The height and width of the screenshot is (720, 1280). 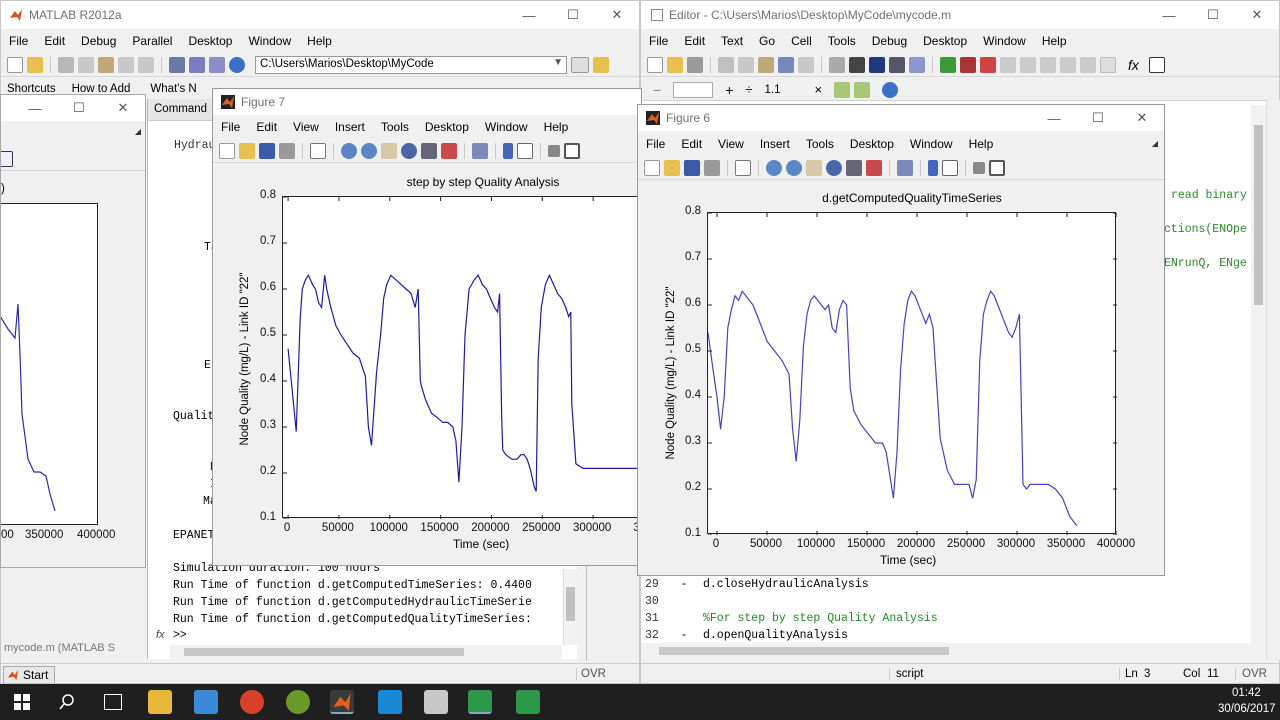 What do you see at coordinates (658, 41) in the screenshot?
I see `editor-menu-file: File` at bounding box center [658, 41].